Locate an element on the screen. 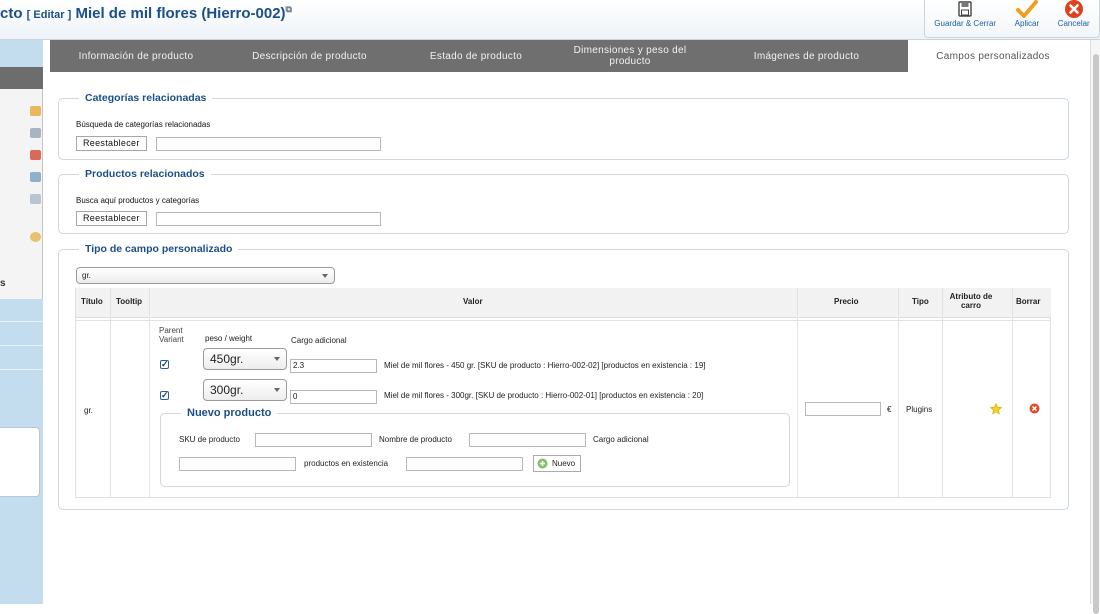 The height and width of the screenshot is (614, 1100). variant-300-weight-value: 300gr. is located at coordinates (227, 390).